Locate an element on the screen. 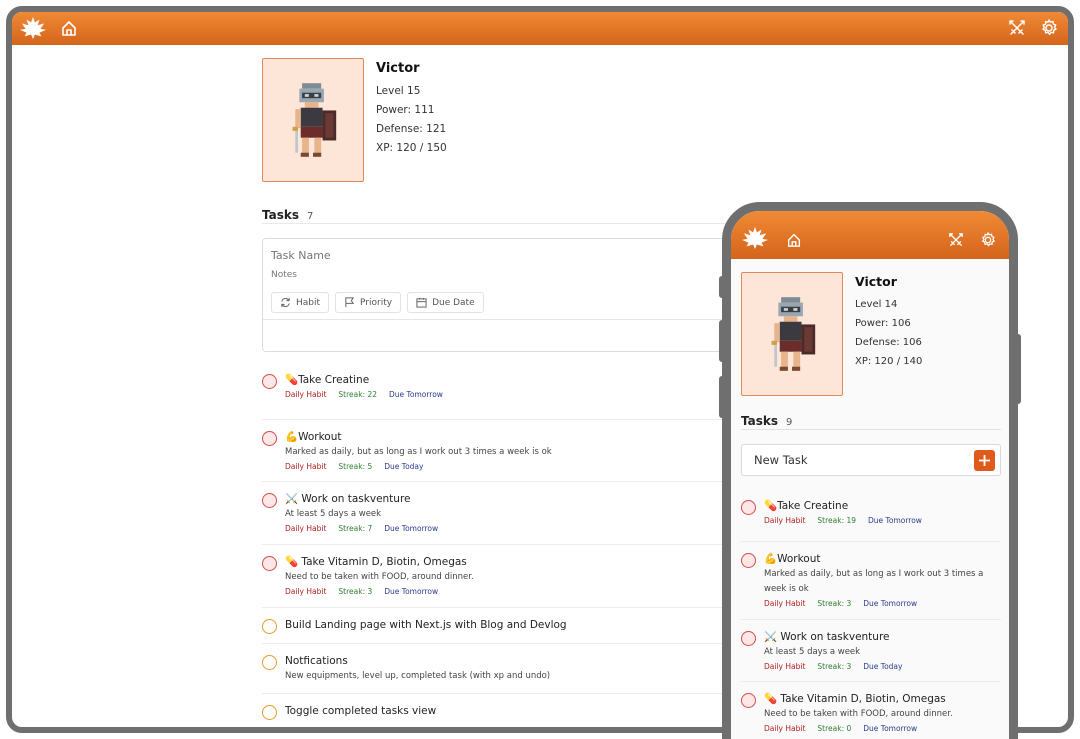  tasks-header: Tasks 9 is located at coordinates (871, 420).